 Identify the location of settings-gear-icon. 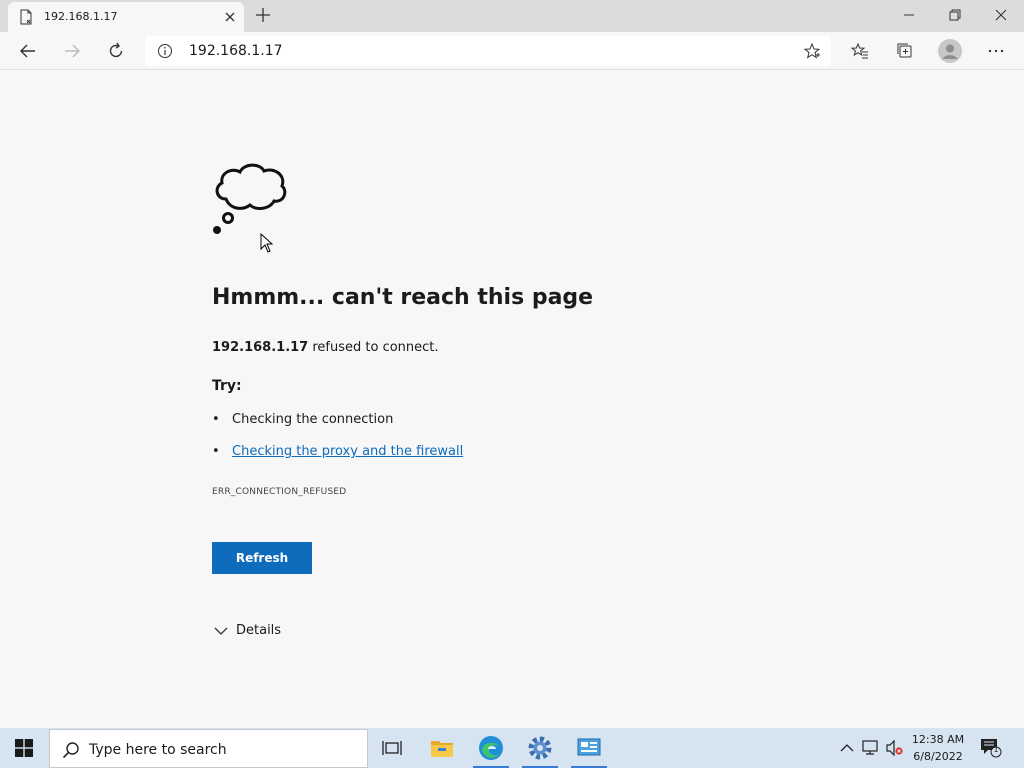
(540, 748).